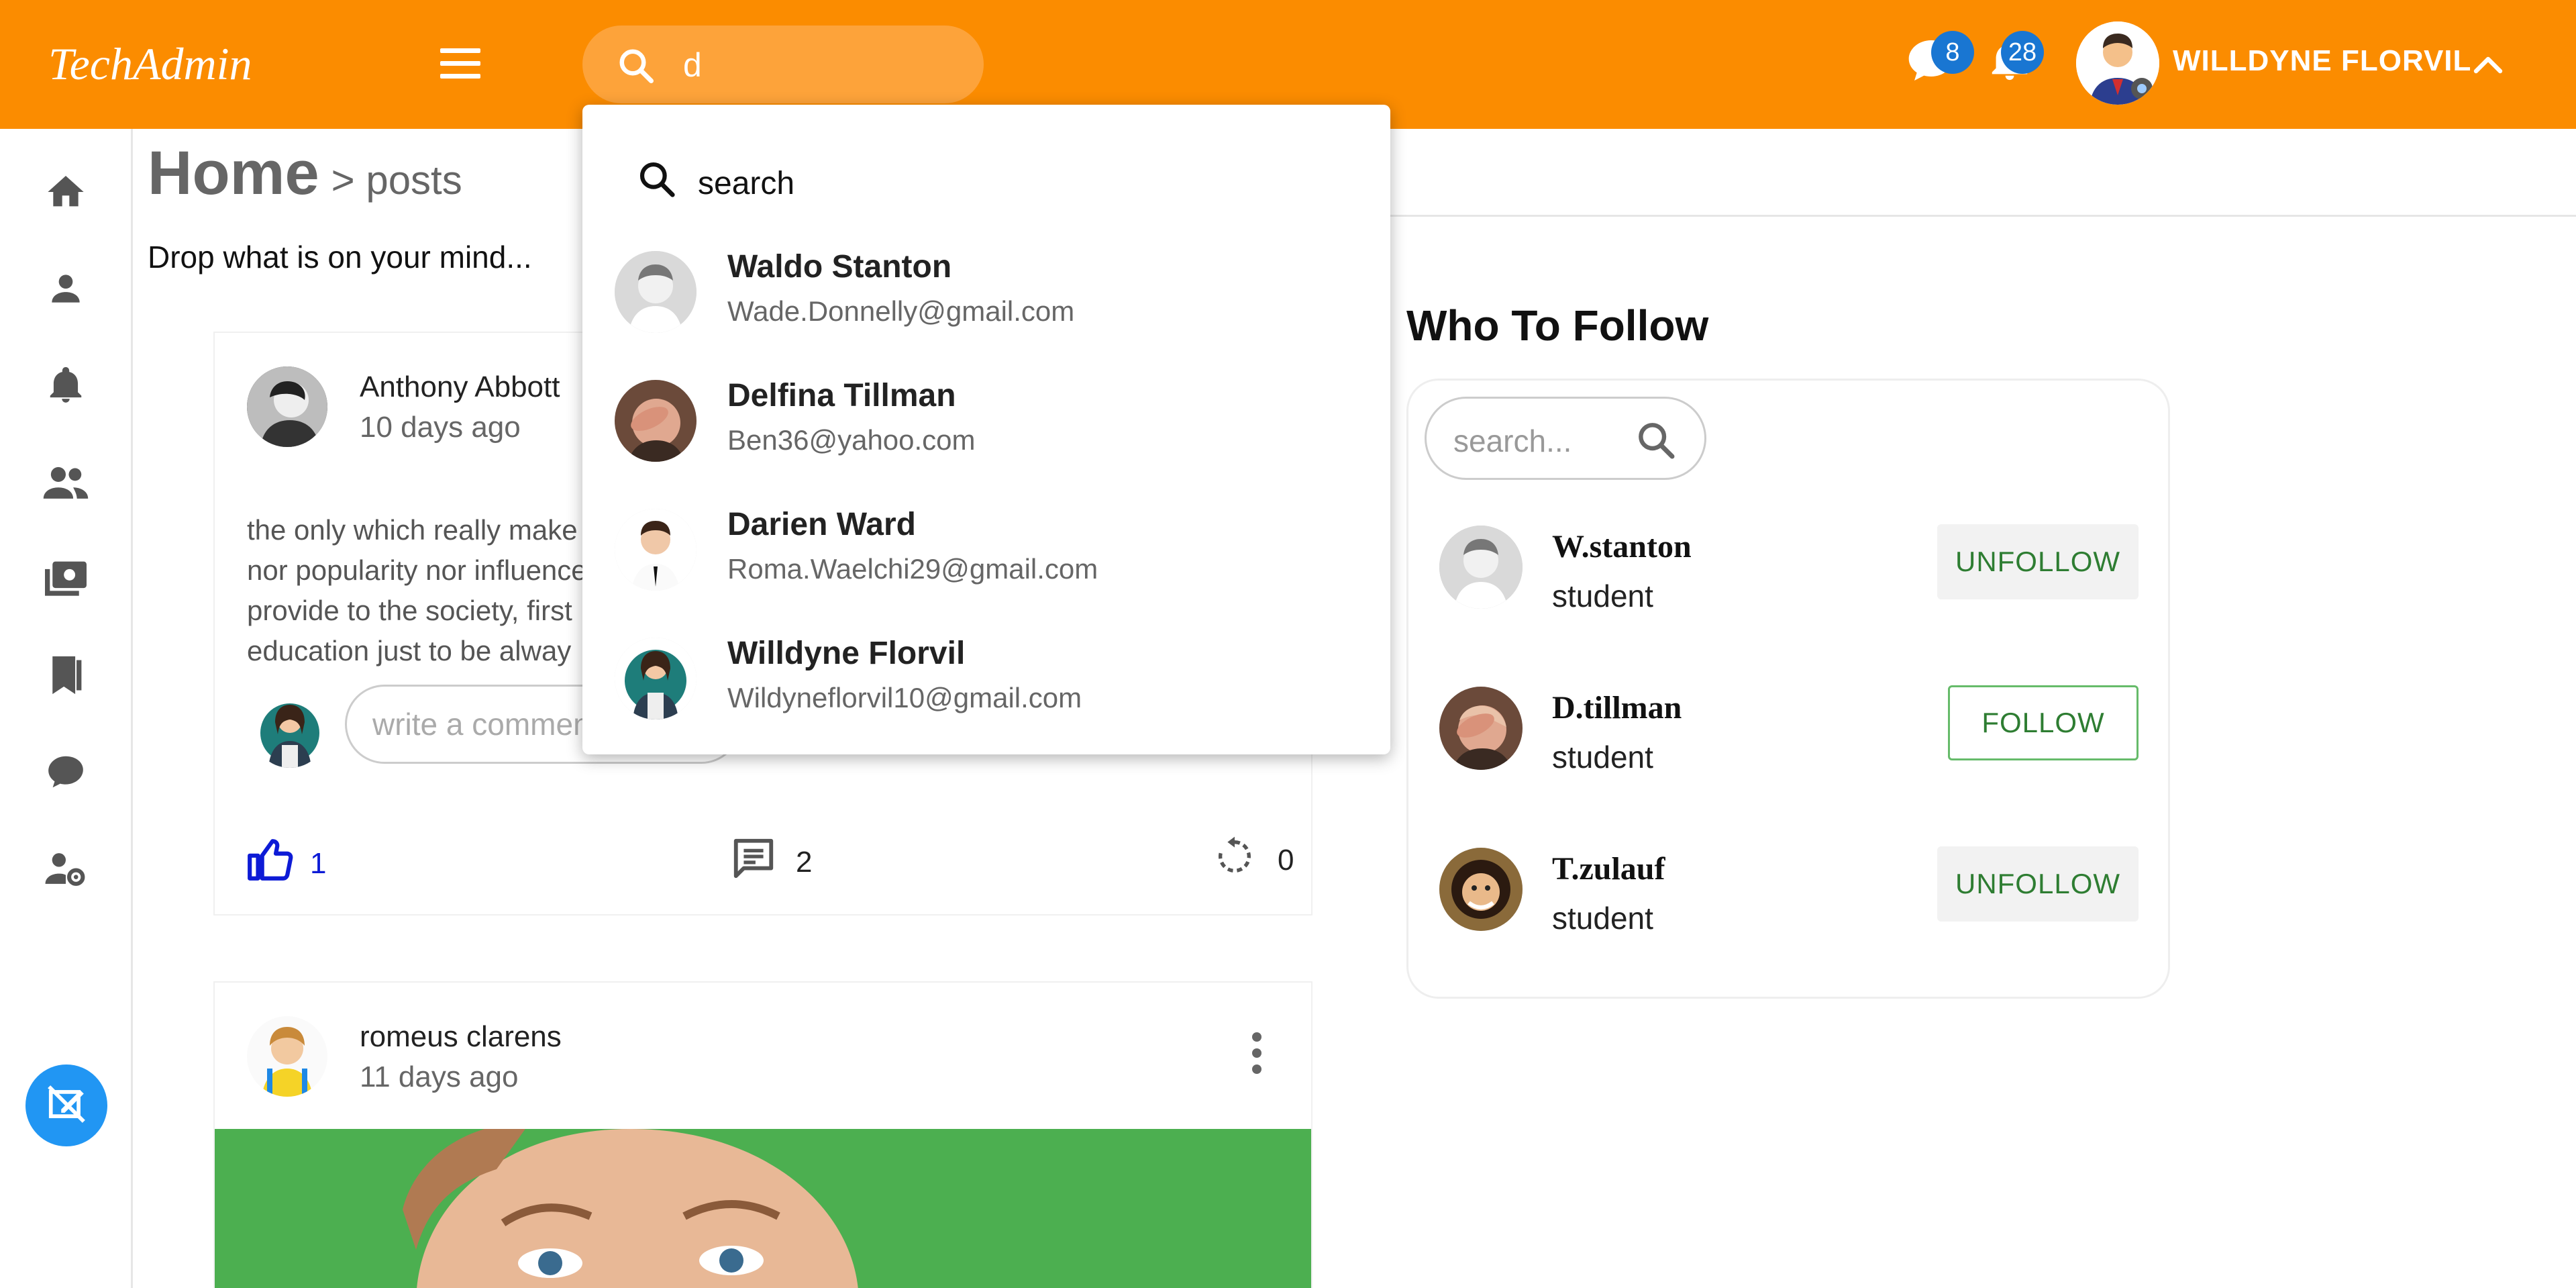 Image resolution: width=2576 pixels, height=1288 pixels. I want to click on sidebar-item-notifications, so click(66, 386).